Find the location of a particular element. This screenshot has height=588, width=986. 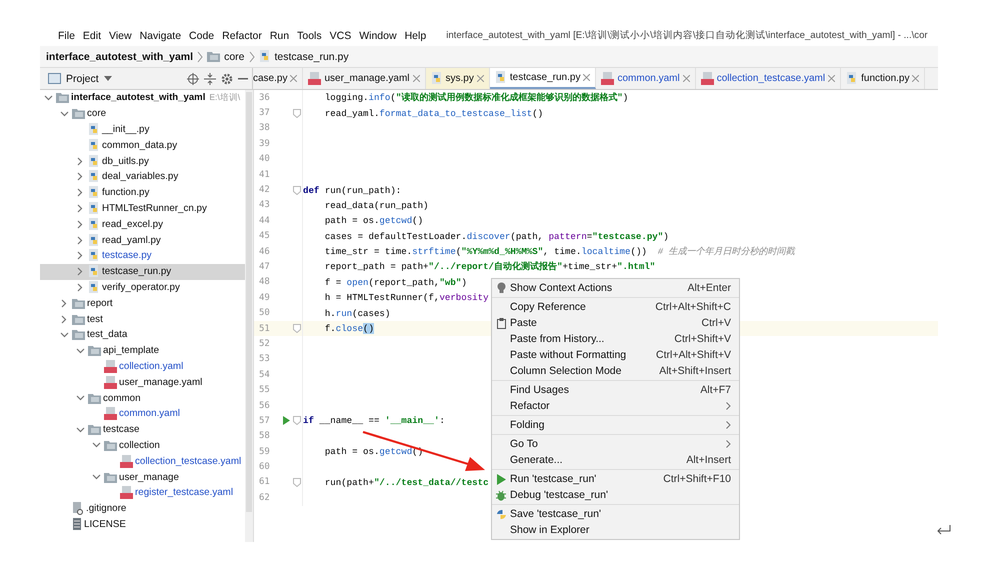

menu-item: Tools is located at coordinates (309, 36).